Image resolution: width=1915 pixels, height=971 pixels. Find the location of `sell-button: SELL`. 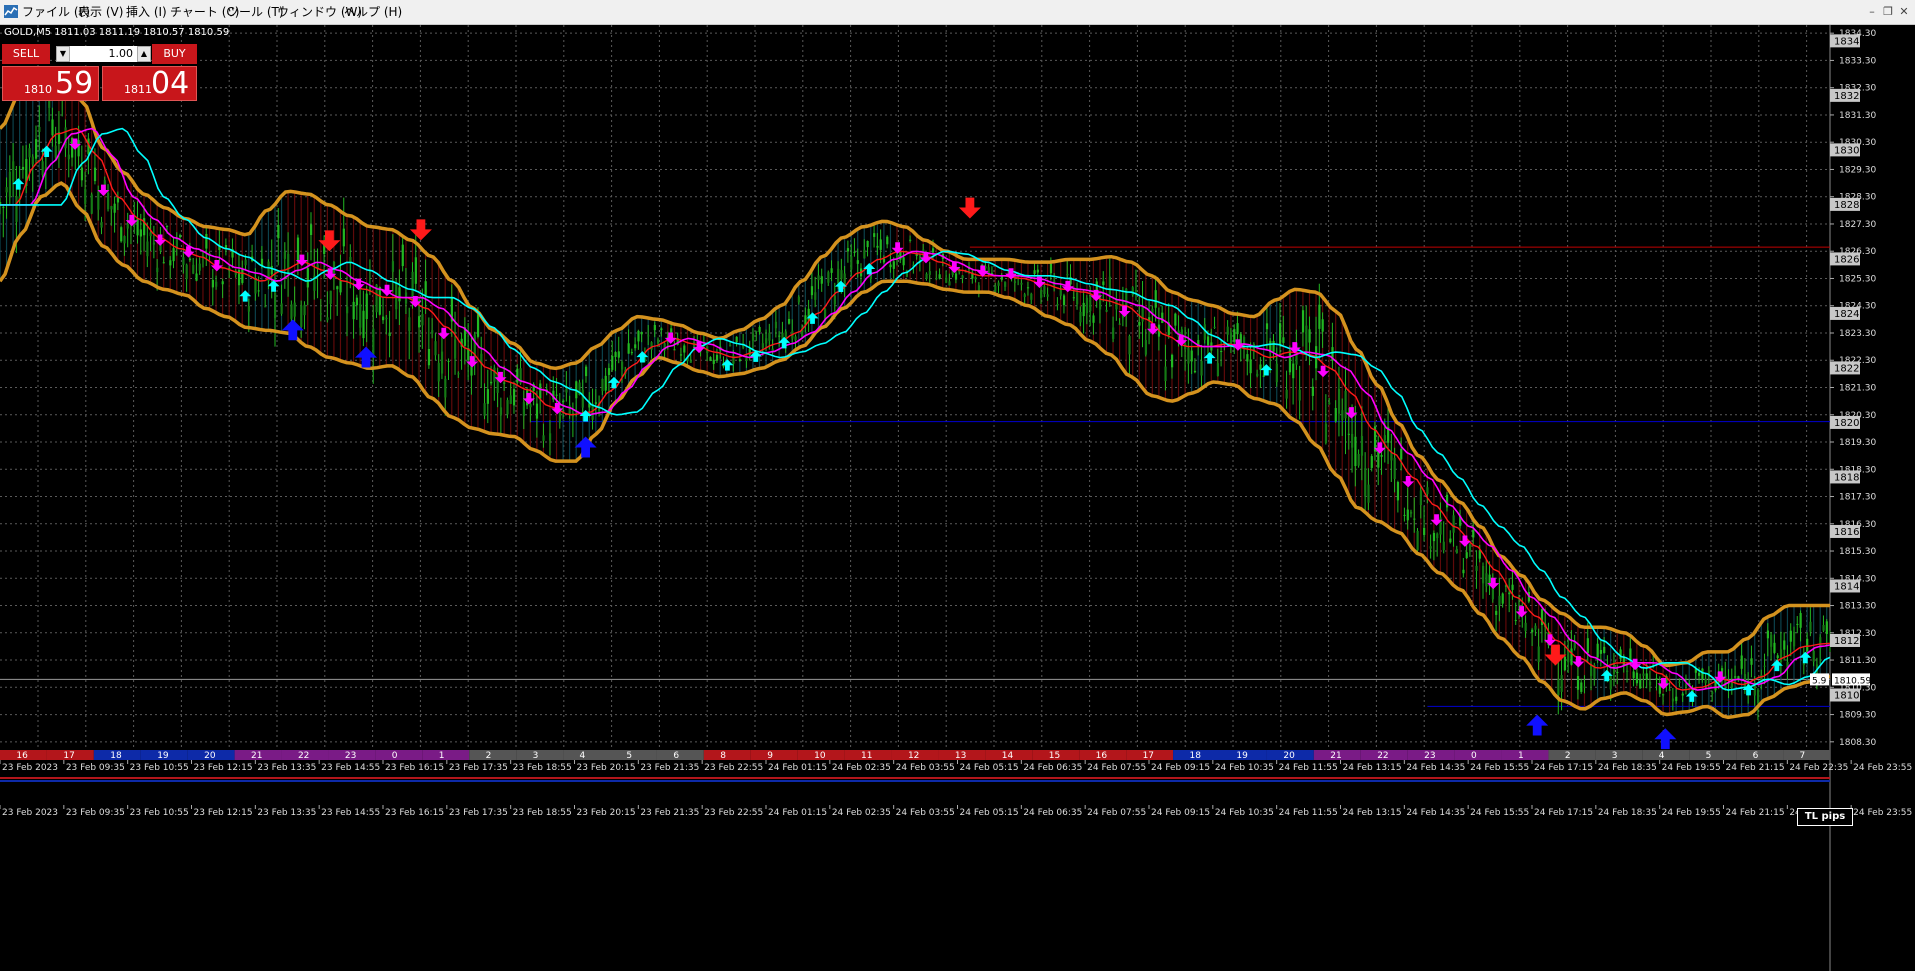

sell-button: SELL is located at coordinates (26, 54).